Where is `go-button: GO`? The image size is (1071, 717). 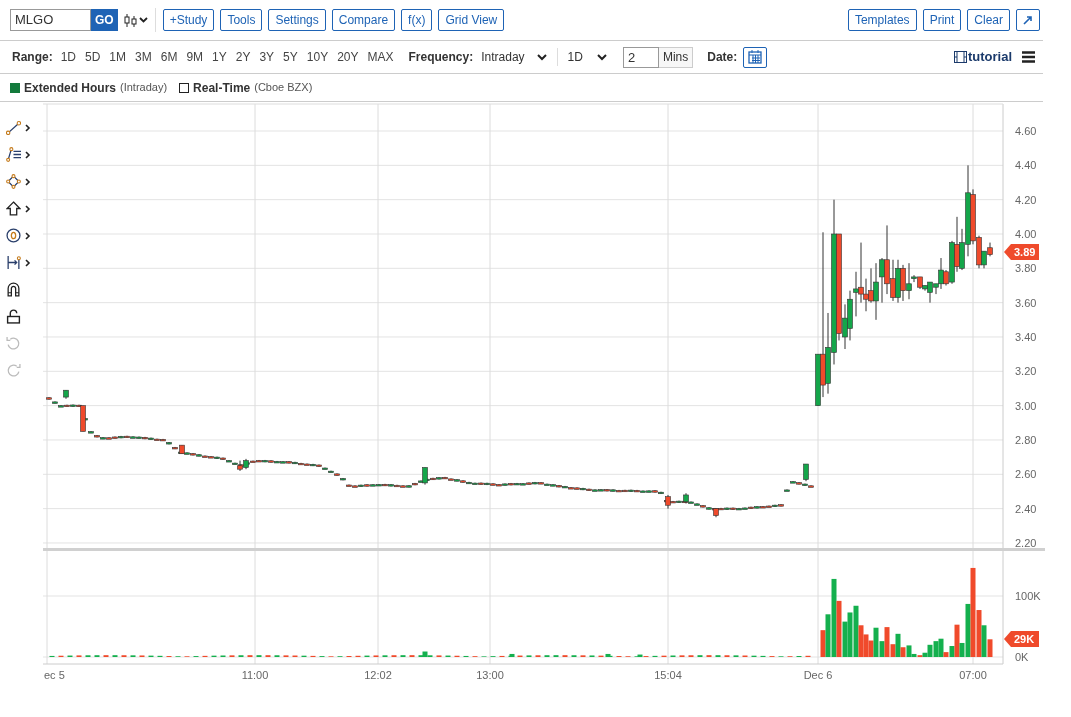
go-button: GO is located at coordinates (104, 20).